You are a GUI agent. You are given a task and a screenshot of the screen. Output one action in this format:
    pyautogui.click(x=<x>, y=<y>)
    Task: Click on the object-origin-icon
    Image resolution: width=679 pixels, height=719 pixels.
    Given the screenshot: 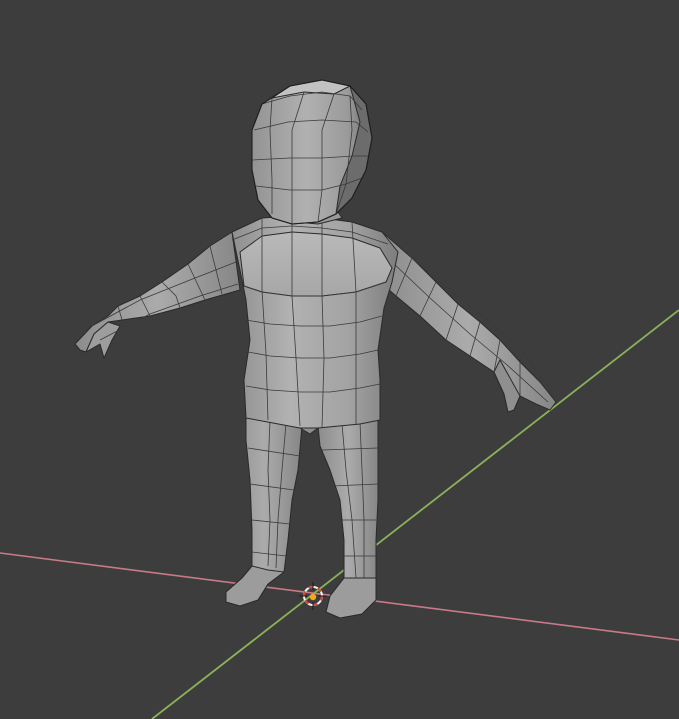 What is the action you would take?
    pyautogui.click(x=313, y=597)
    